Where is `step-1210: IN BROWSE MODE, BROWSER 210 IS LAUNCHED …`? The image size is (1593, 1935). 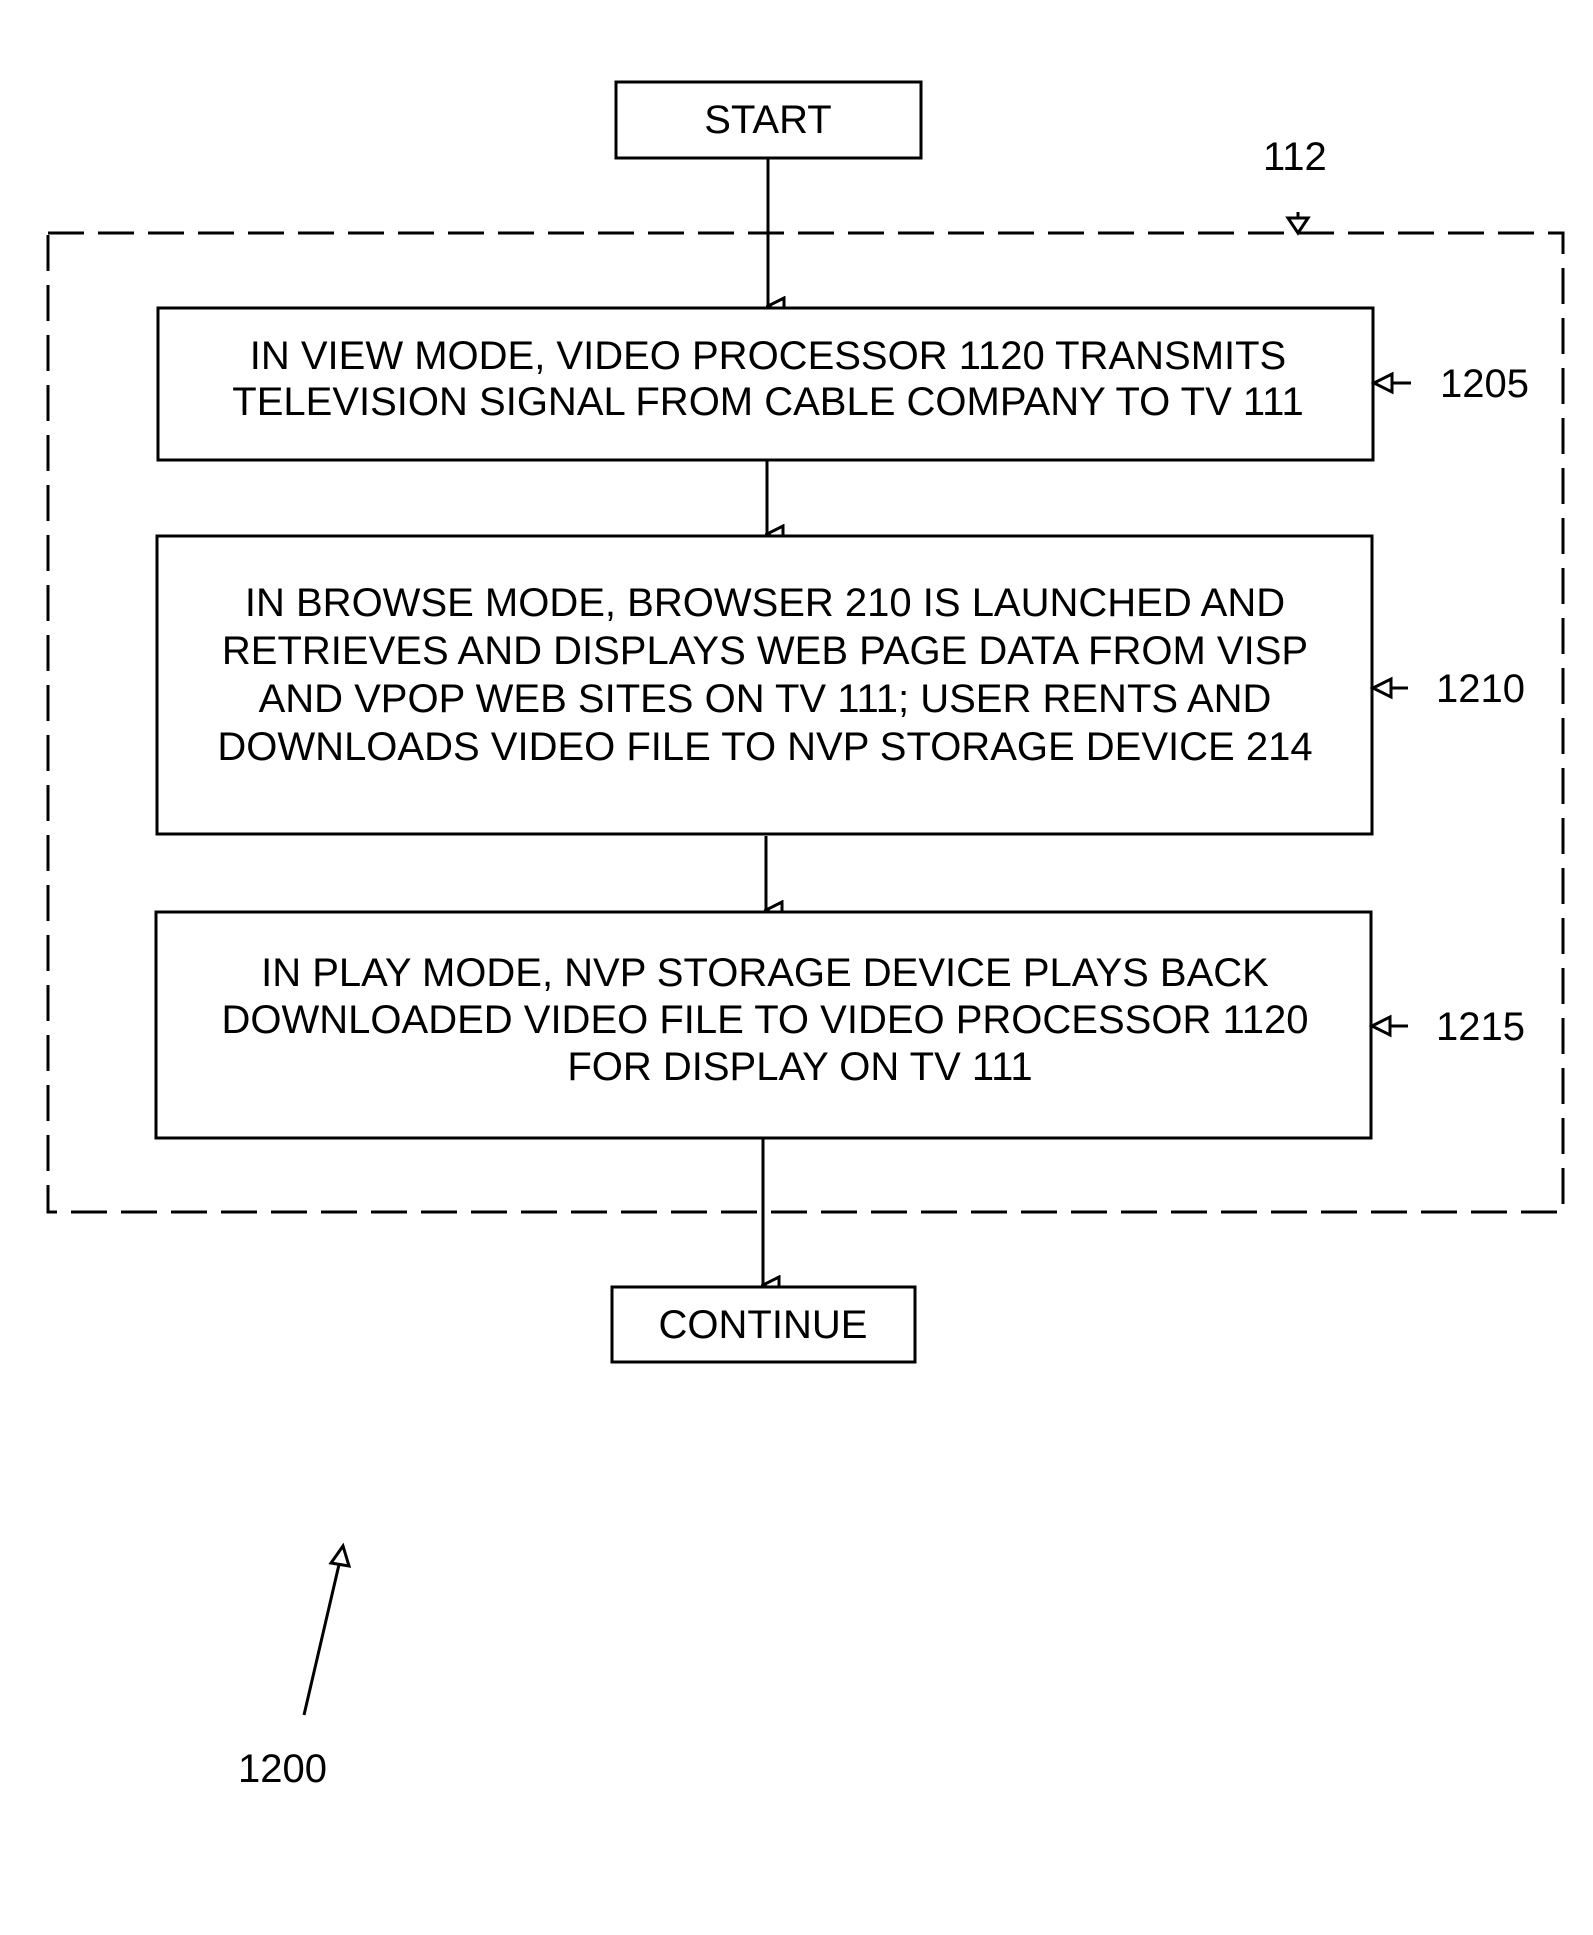 step-1210: IN BROWSE MODE, BROWSER 210 IS LAUNCHED … is located at coordinates (840, 685).